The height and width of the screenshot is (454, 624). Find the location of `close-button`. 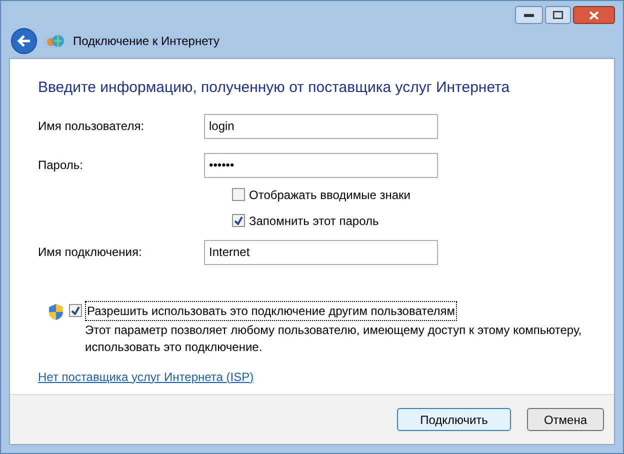

close-button is located at coordinates (594, 15).